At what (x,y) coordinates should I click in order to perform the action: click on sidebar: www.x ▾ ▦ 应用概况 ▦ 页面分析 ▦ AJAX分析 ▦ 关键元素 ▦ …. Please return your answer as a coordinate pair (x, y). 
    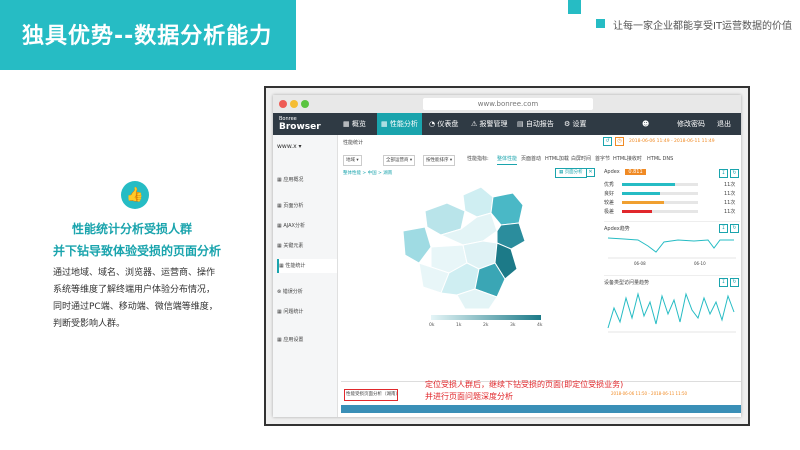
    Looking at the image, I should click on (305, 276).